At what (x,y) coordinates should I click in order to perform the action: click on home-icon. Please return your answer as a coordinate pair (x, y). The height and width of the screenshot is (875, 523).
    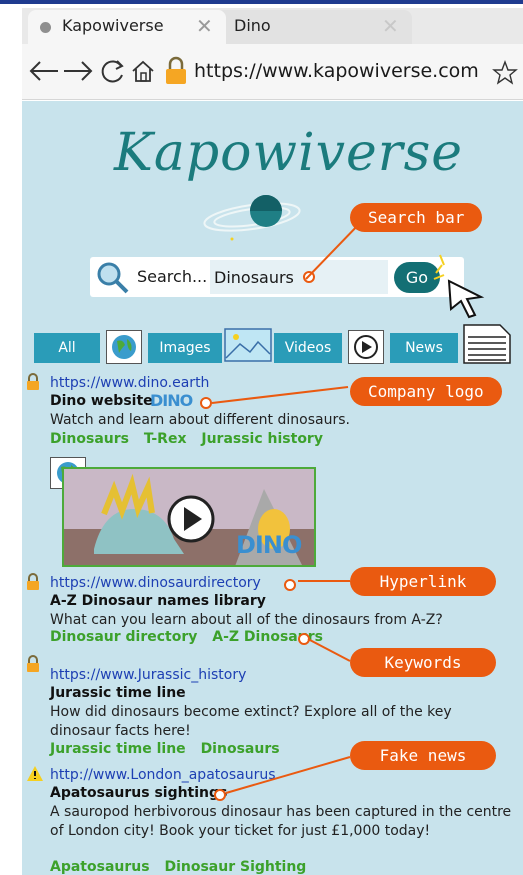
    Looking at the image, I should click on (143, 71).